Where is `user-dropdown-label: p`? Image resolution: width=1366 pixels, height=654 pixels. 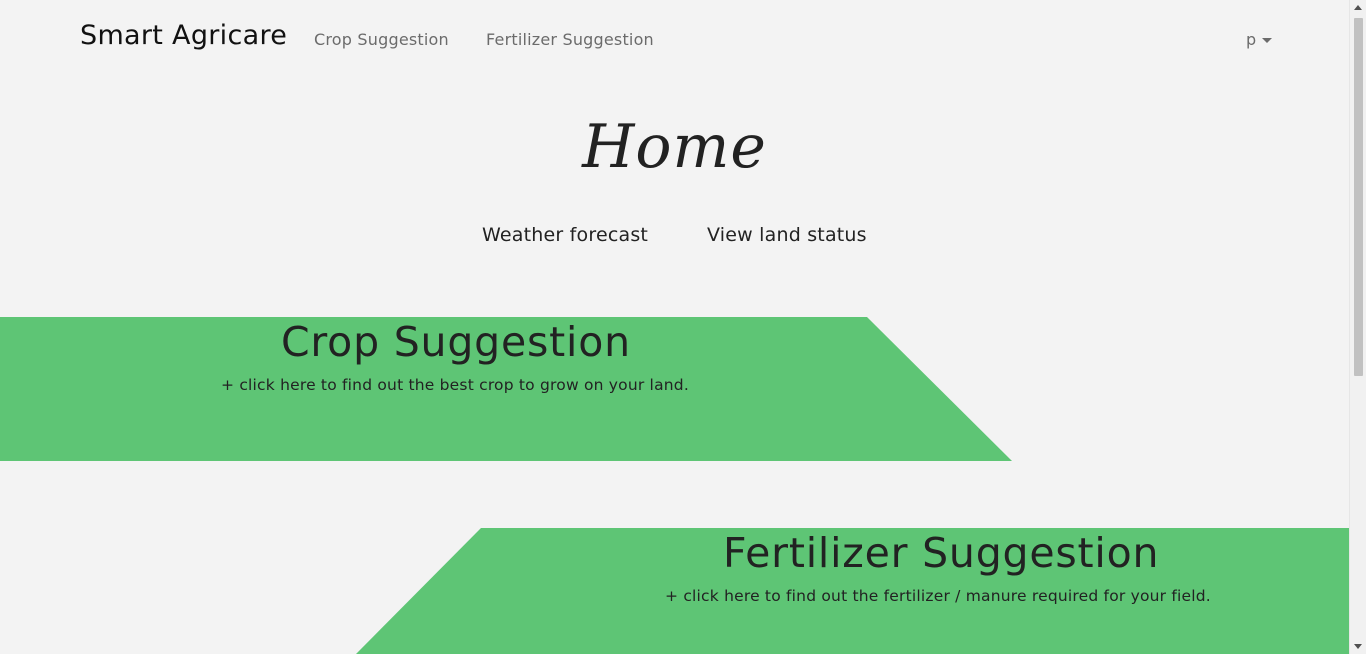
user-dropdown-label: p is located at coordinates (1251, 39).